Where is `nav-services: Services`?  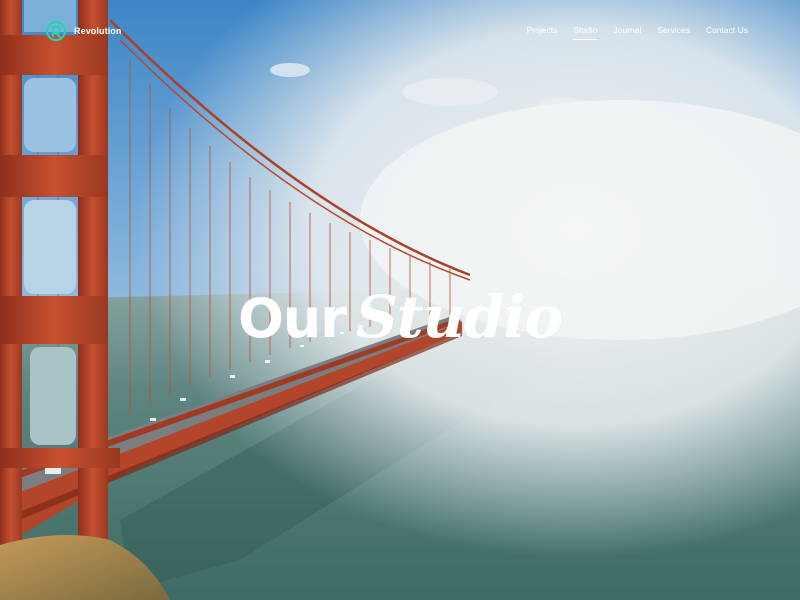
nav-services: Services is located at coordinates (673, 32).